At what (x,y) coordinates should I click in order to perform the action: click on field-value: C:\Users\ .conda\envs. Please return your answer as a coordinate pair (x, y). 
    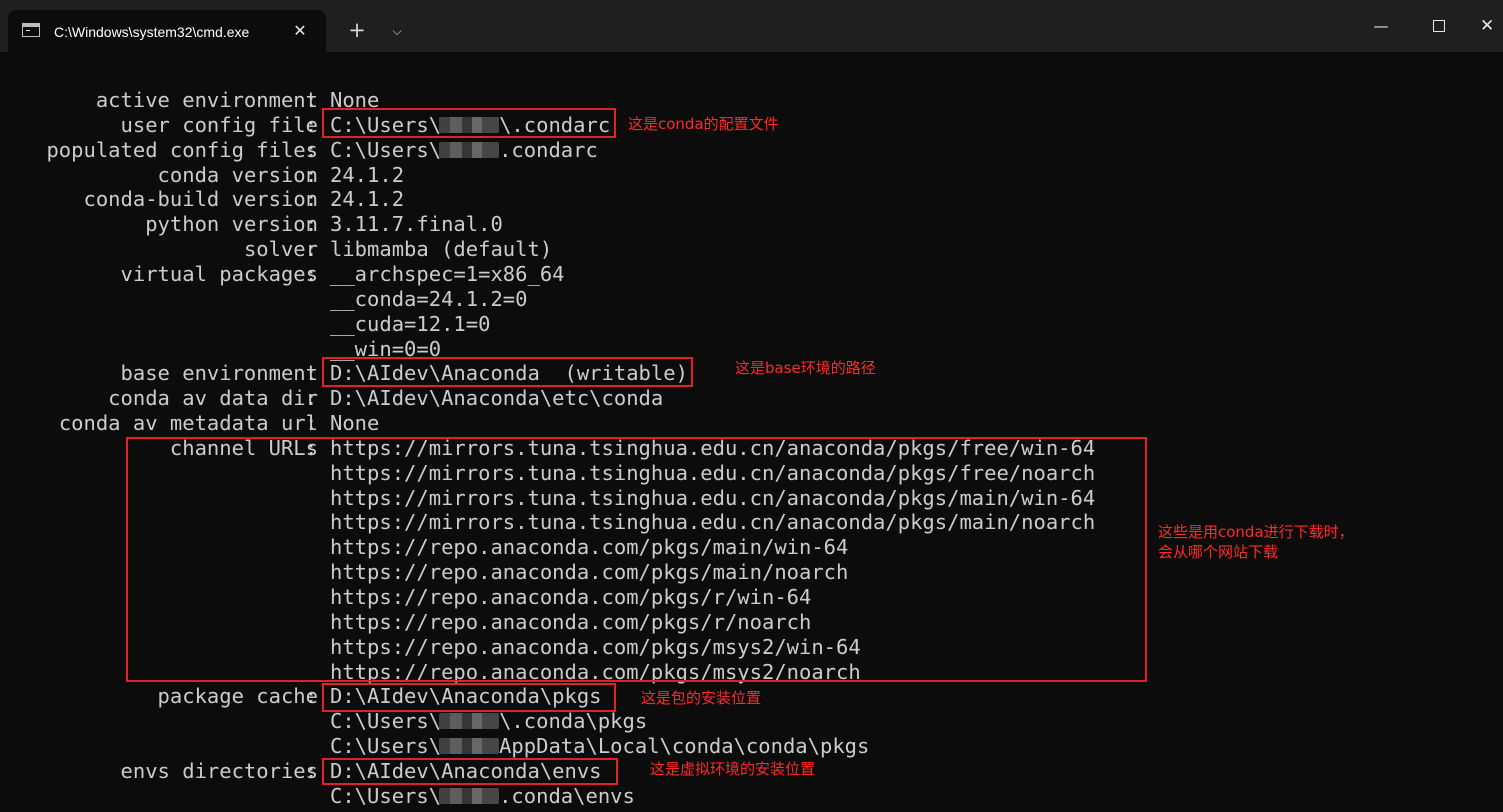
    Looking at the image, I should click on (482, 796).